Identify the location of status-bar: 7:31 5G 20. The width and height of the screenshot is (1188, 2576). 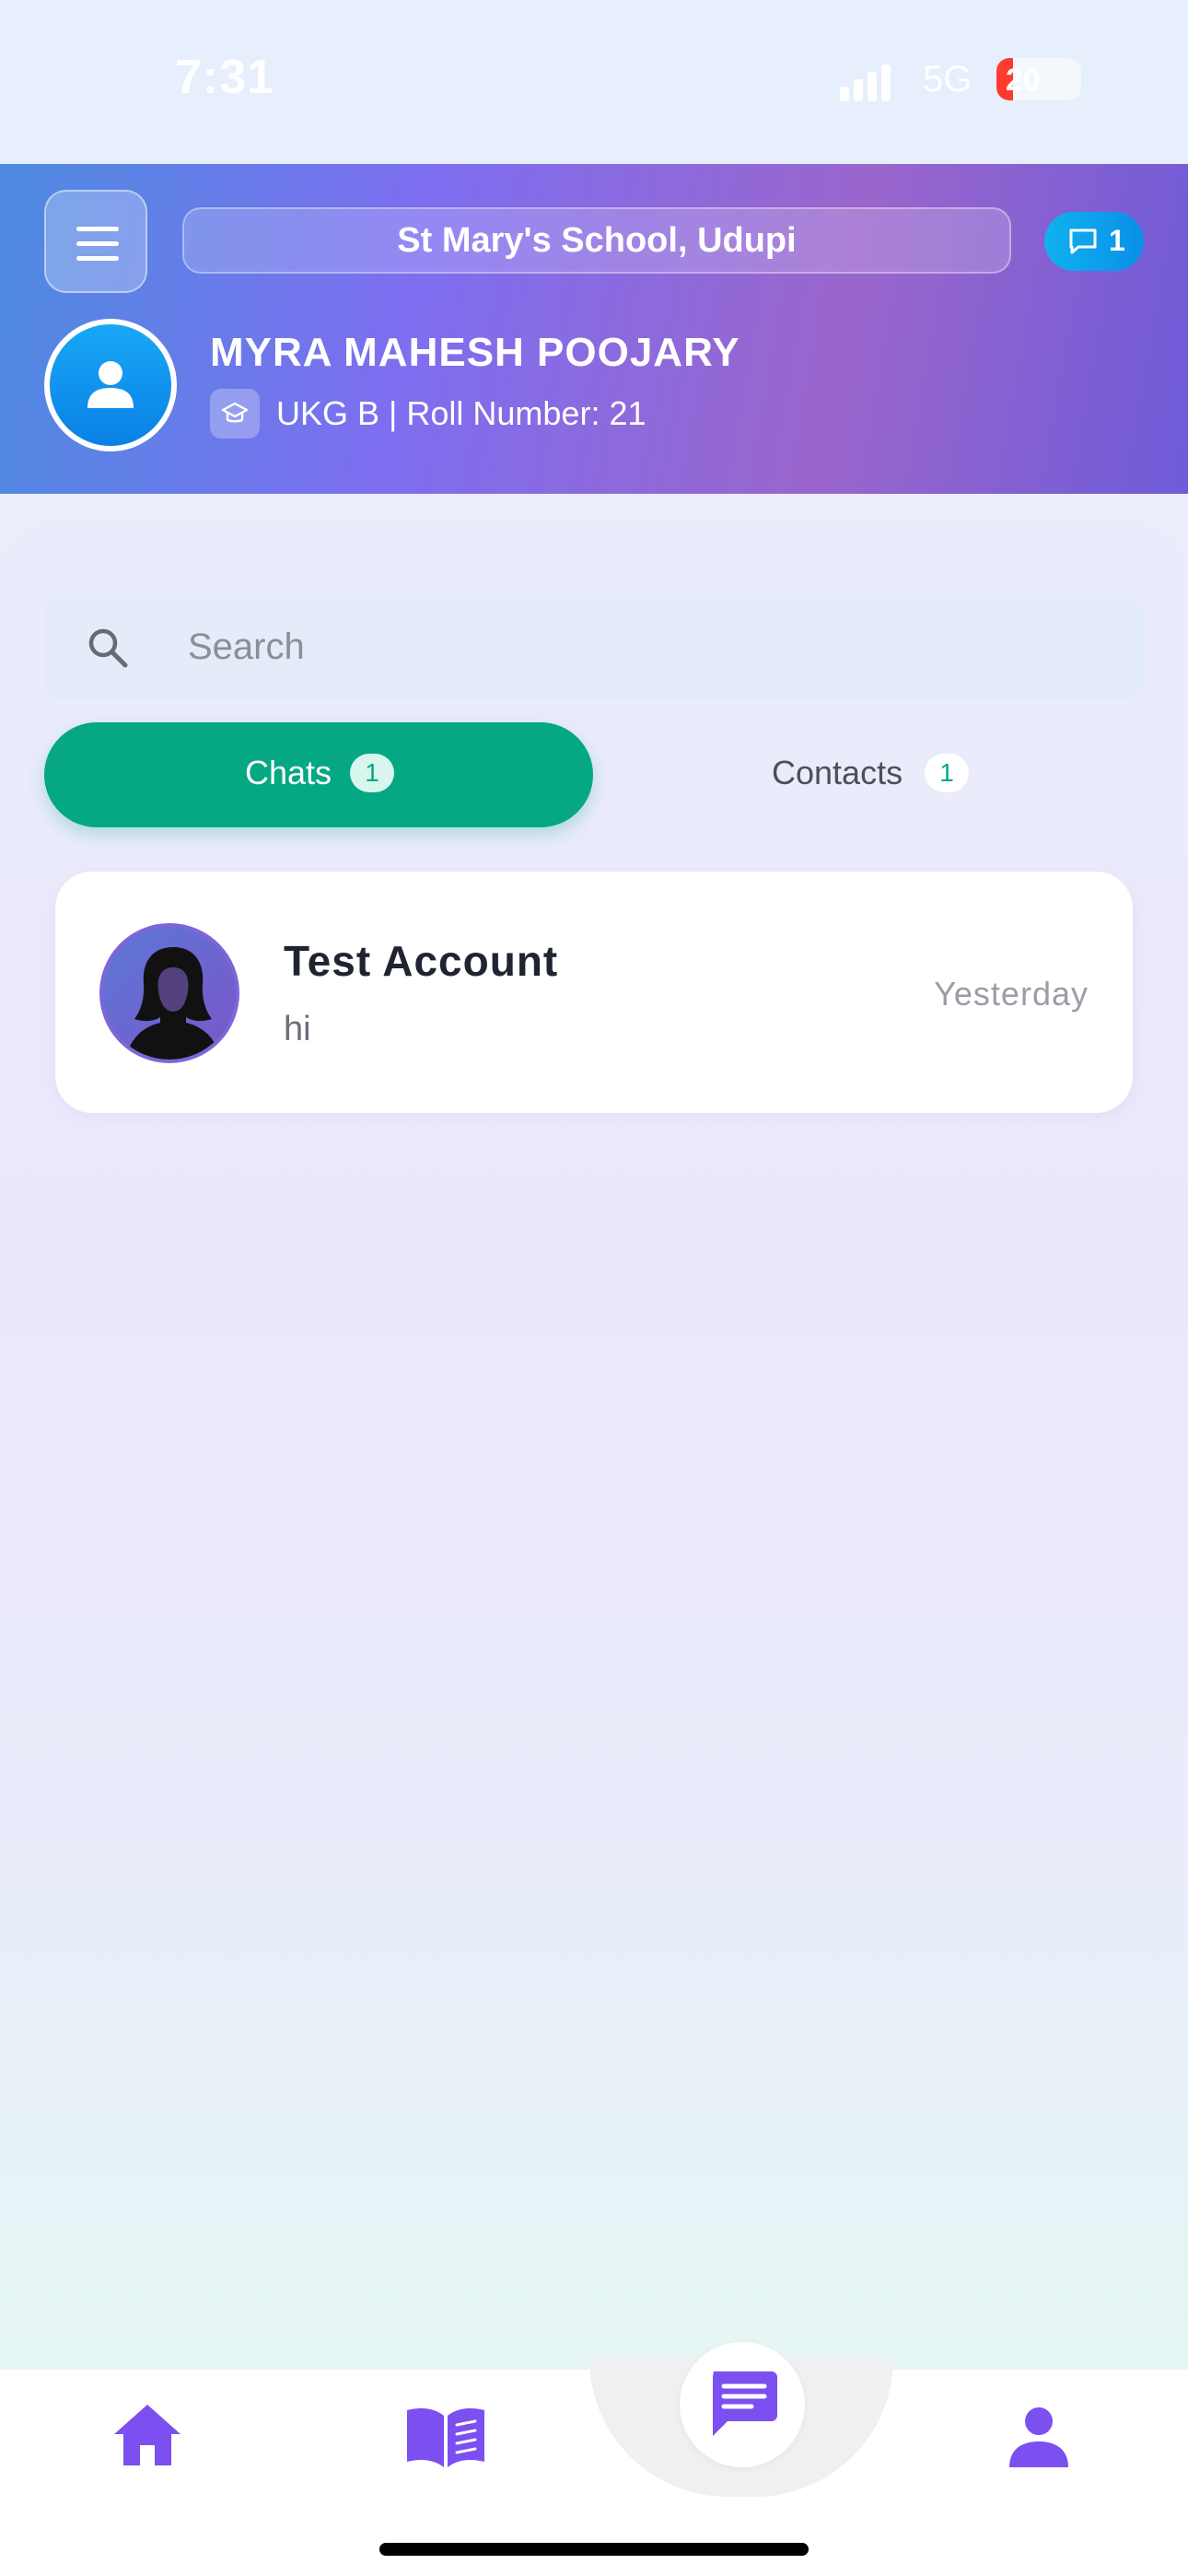
(594, 82).